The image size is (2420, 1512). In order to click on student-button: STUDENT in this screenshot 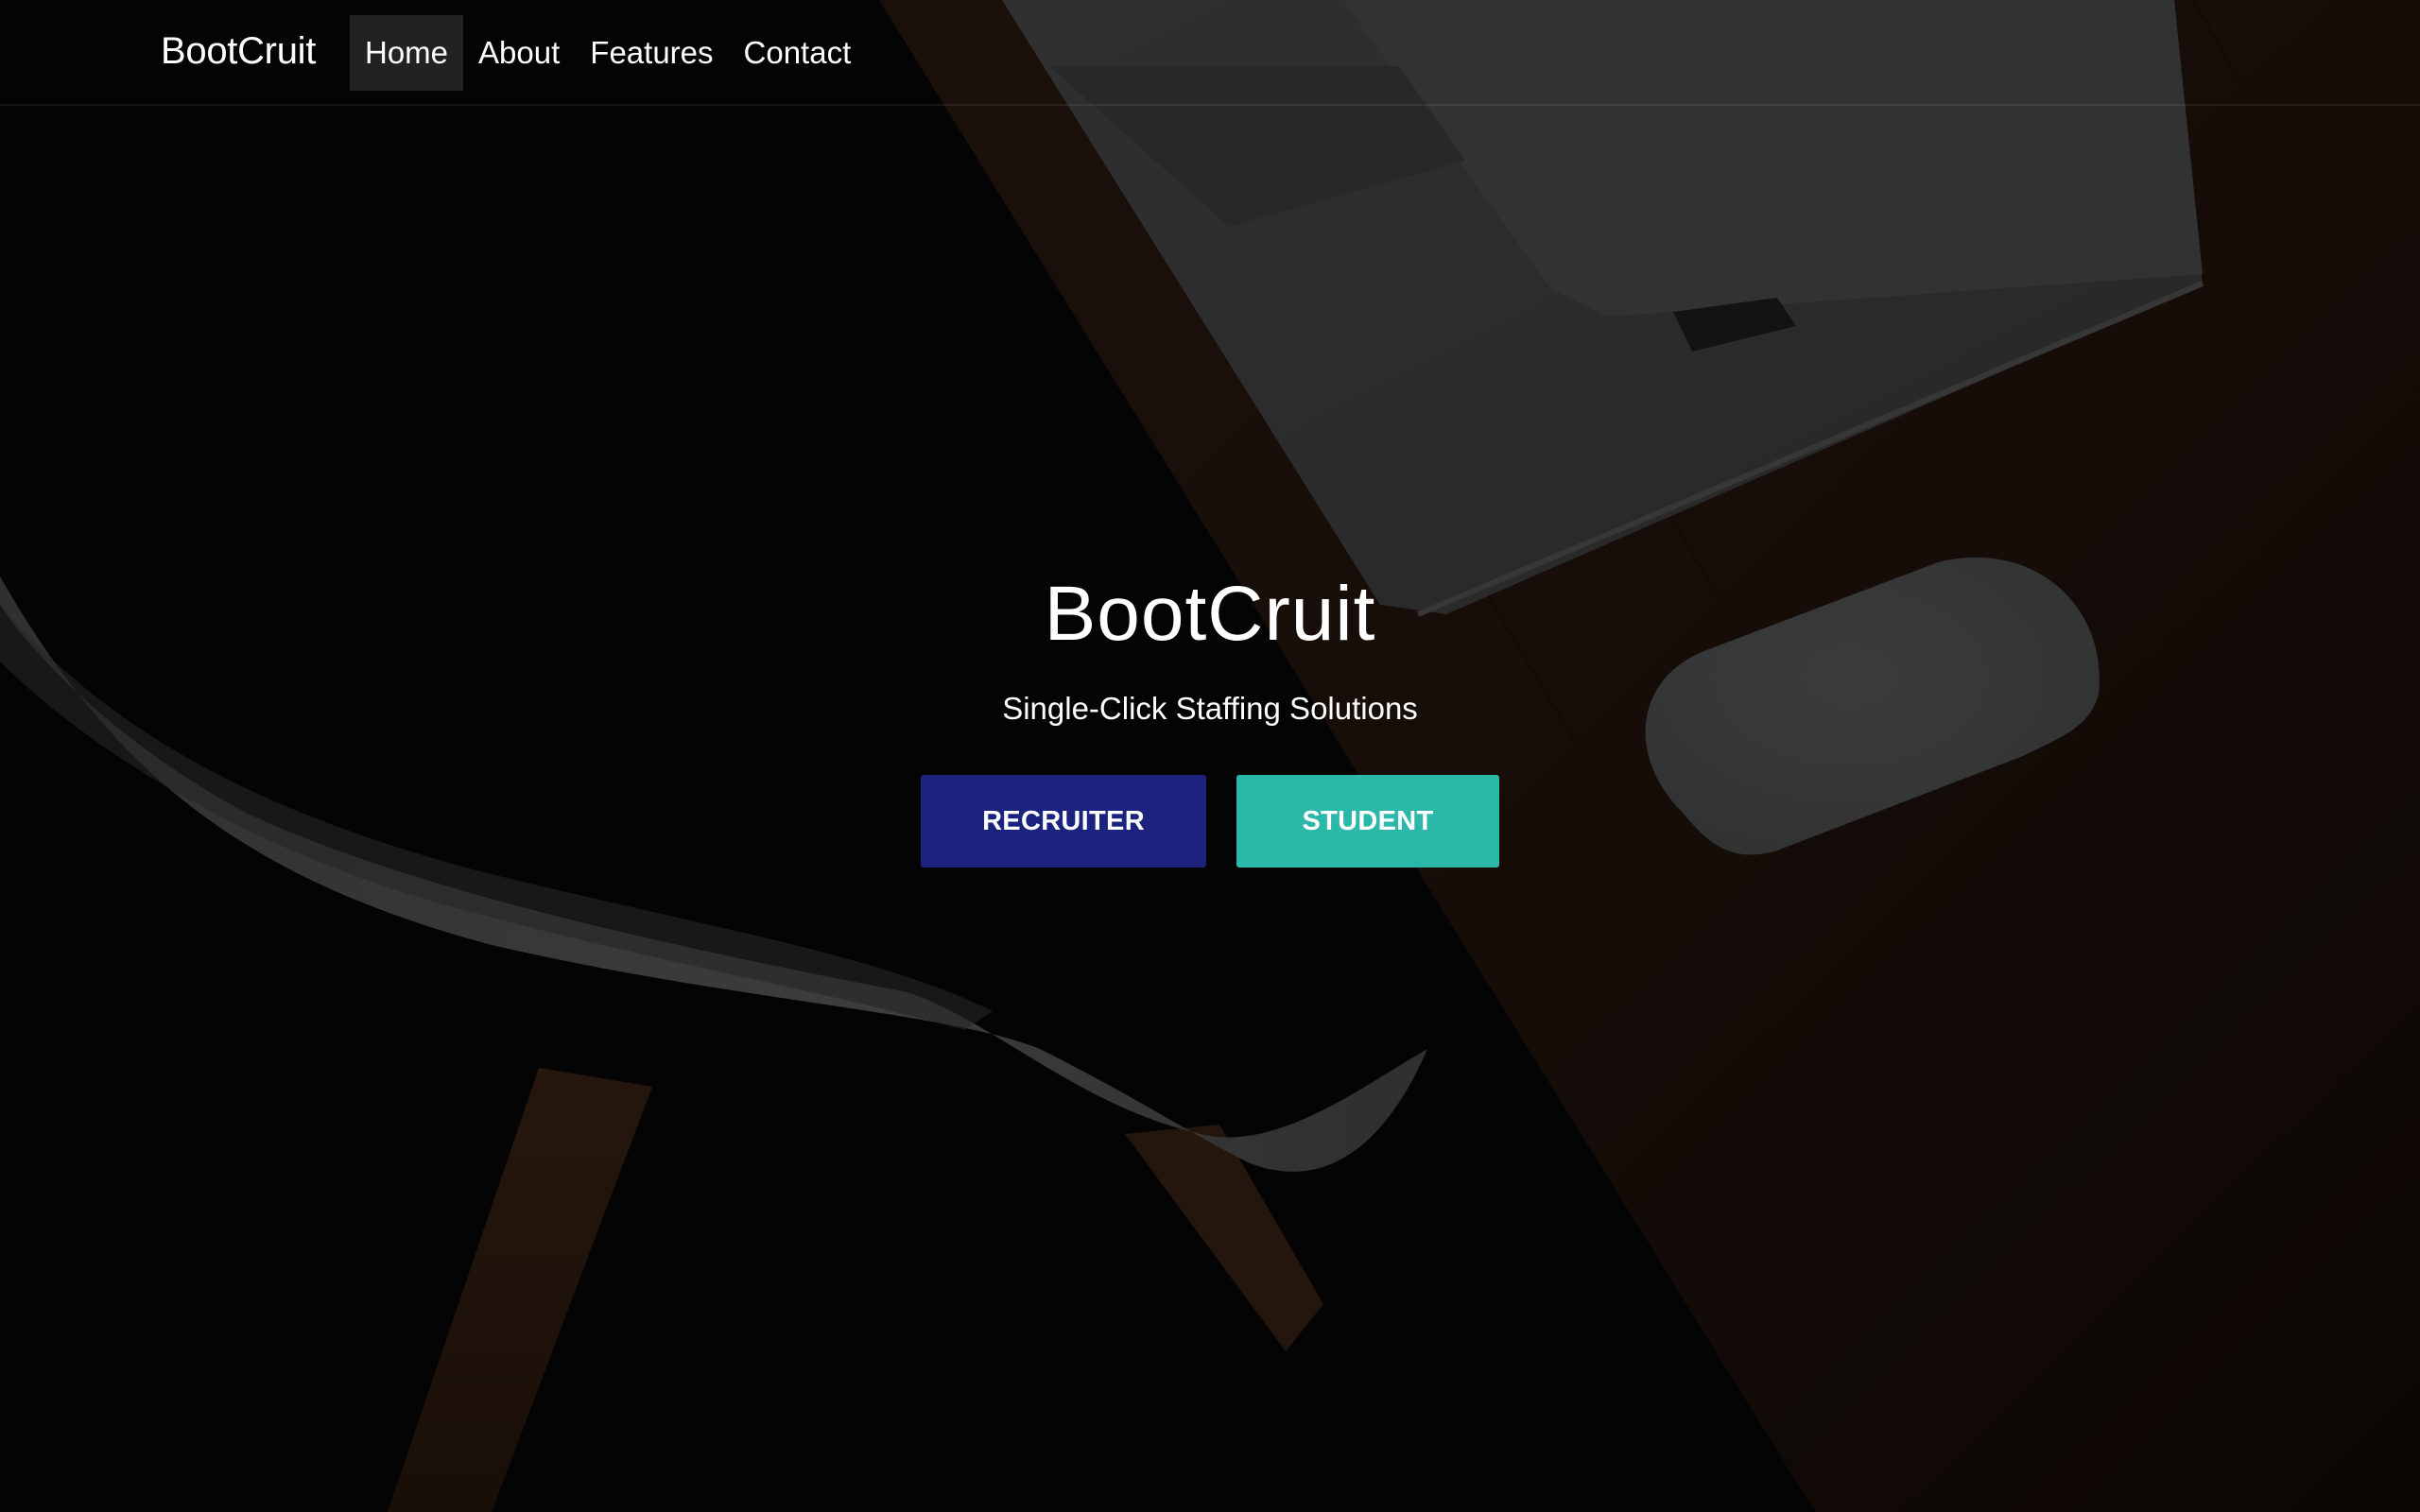, I will do `click(1367, 821)`.